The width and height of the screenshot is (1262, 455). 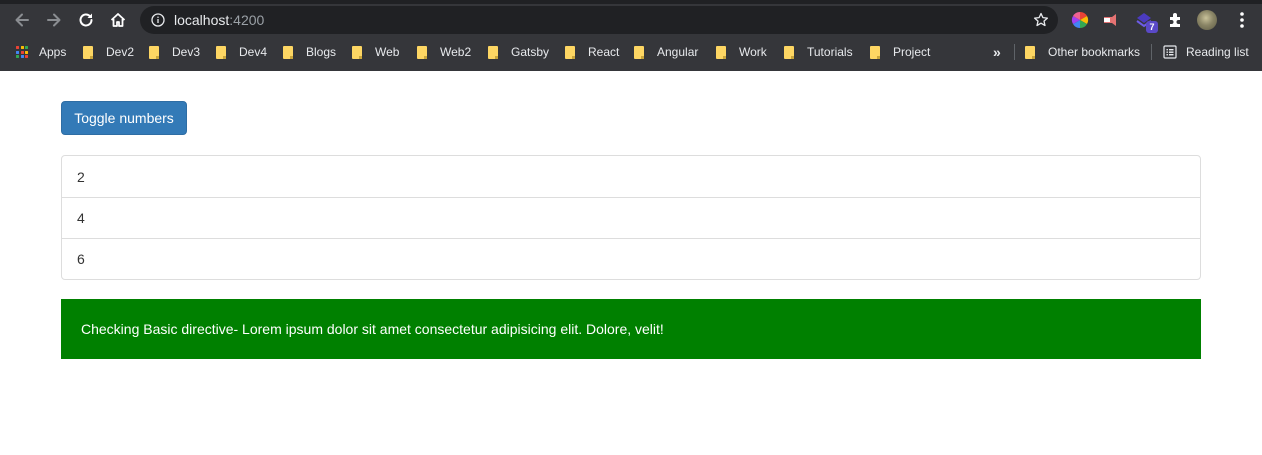 What do you see at coordinates (912, 52) in the screenshot?
I see `bookmark-label: Project` at bounding box center [912, 52].